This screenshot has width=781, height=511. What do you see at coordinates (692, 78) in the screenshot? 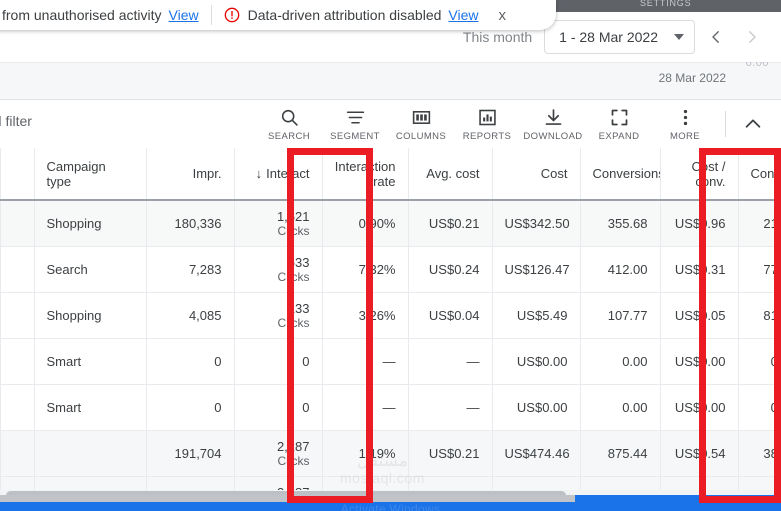
I see `chart-x-axis-label: 28 Mar 2022` at bounding box center [692, 78].